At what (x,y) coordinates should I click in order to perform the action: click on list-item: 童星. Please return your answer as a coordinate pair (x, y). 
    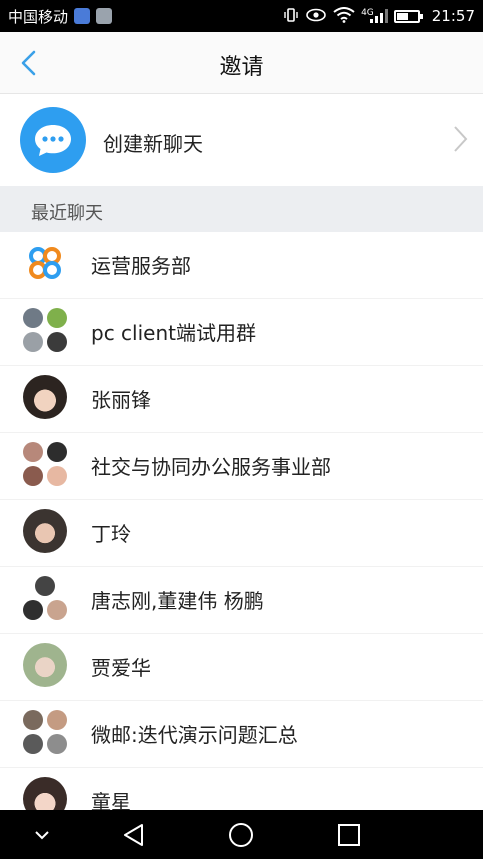
    Looking at the image, I should click on (241, 789).